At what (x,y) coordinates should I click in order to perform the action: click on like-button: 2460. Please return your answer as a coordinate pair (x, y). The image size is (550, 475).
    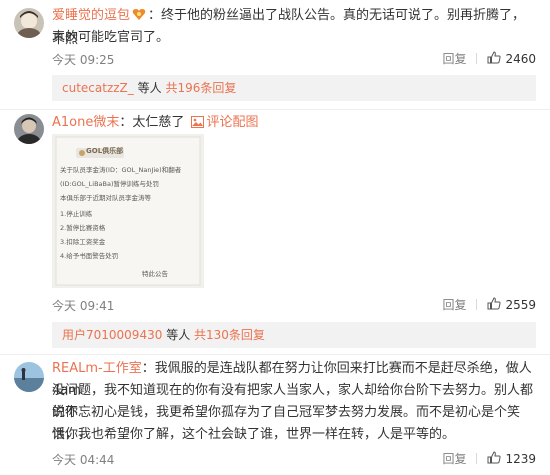
    Looking at the image, I should click on (511, 58).